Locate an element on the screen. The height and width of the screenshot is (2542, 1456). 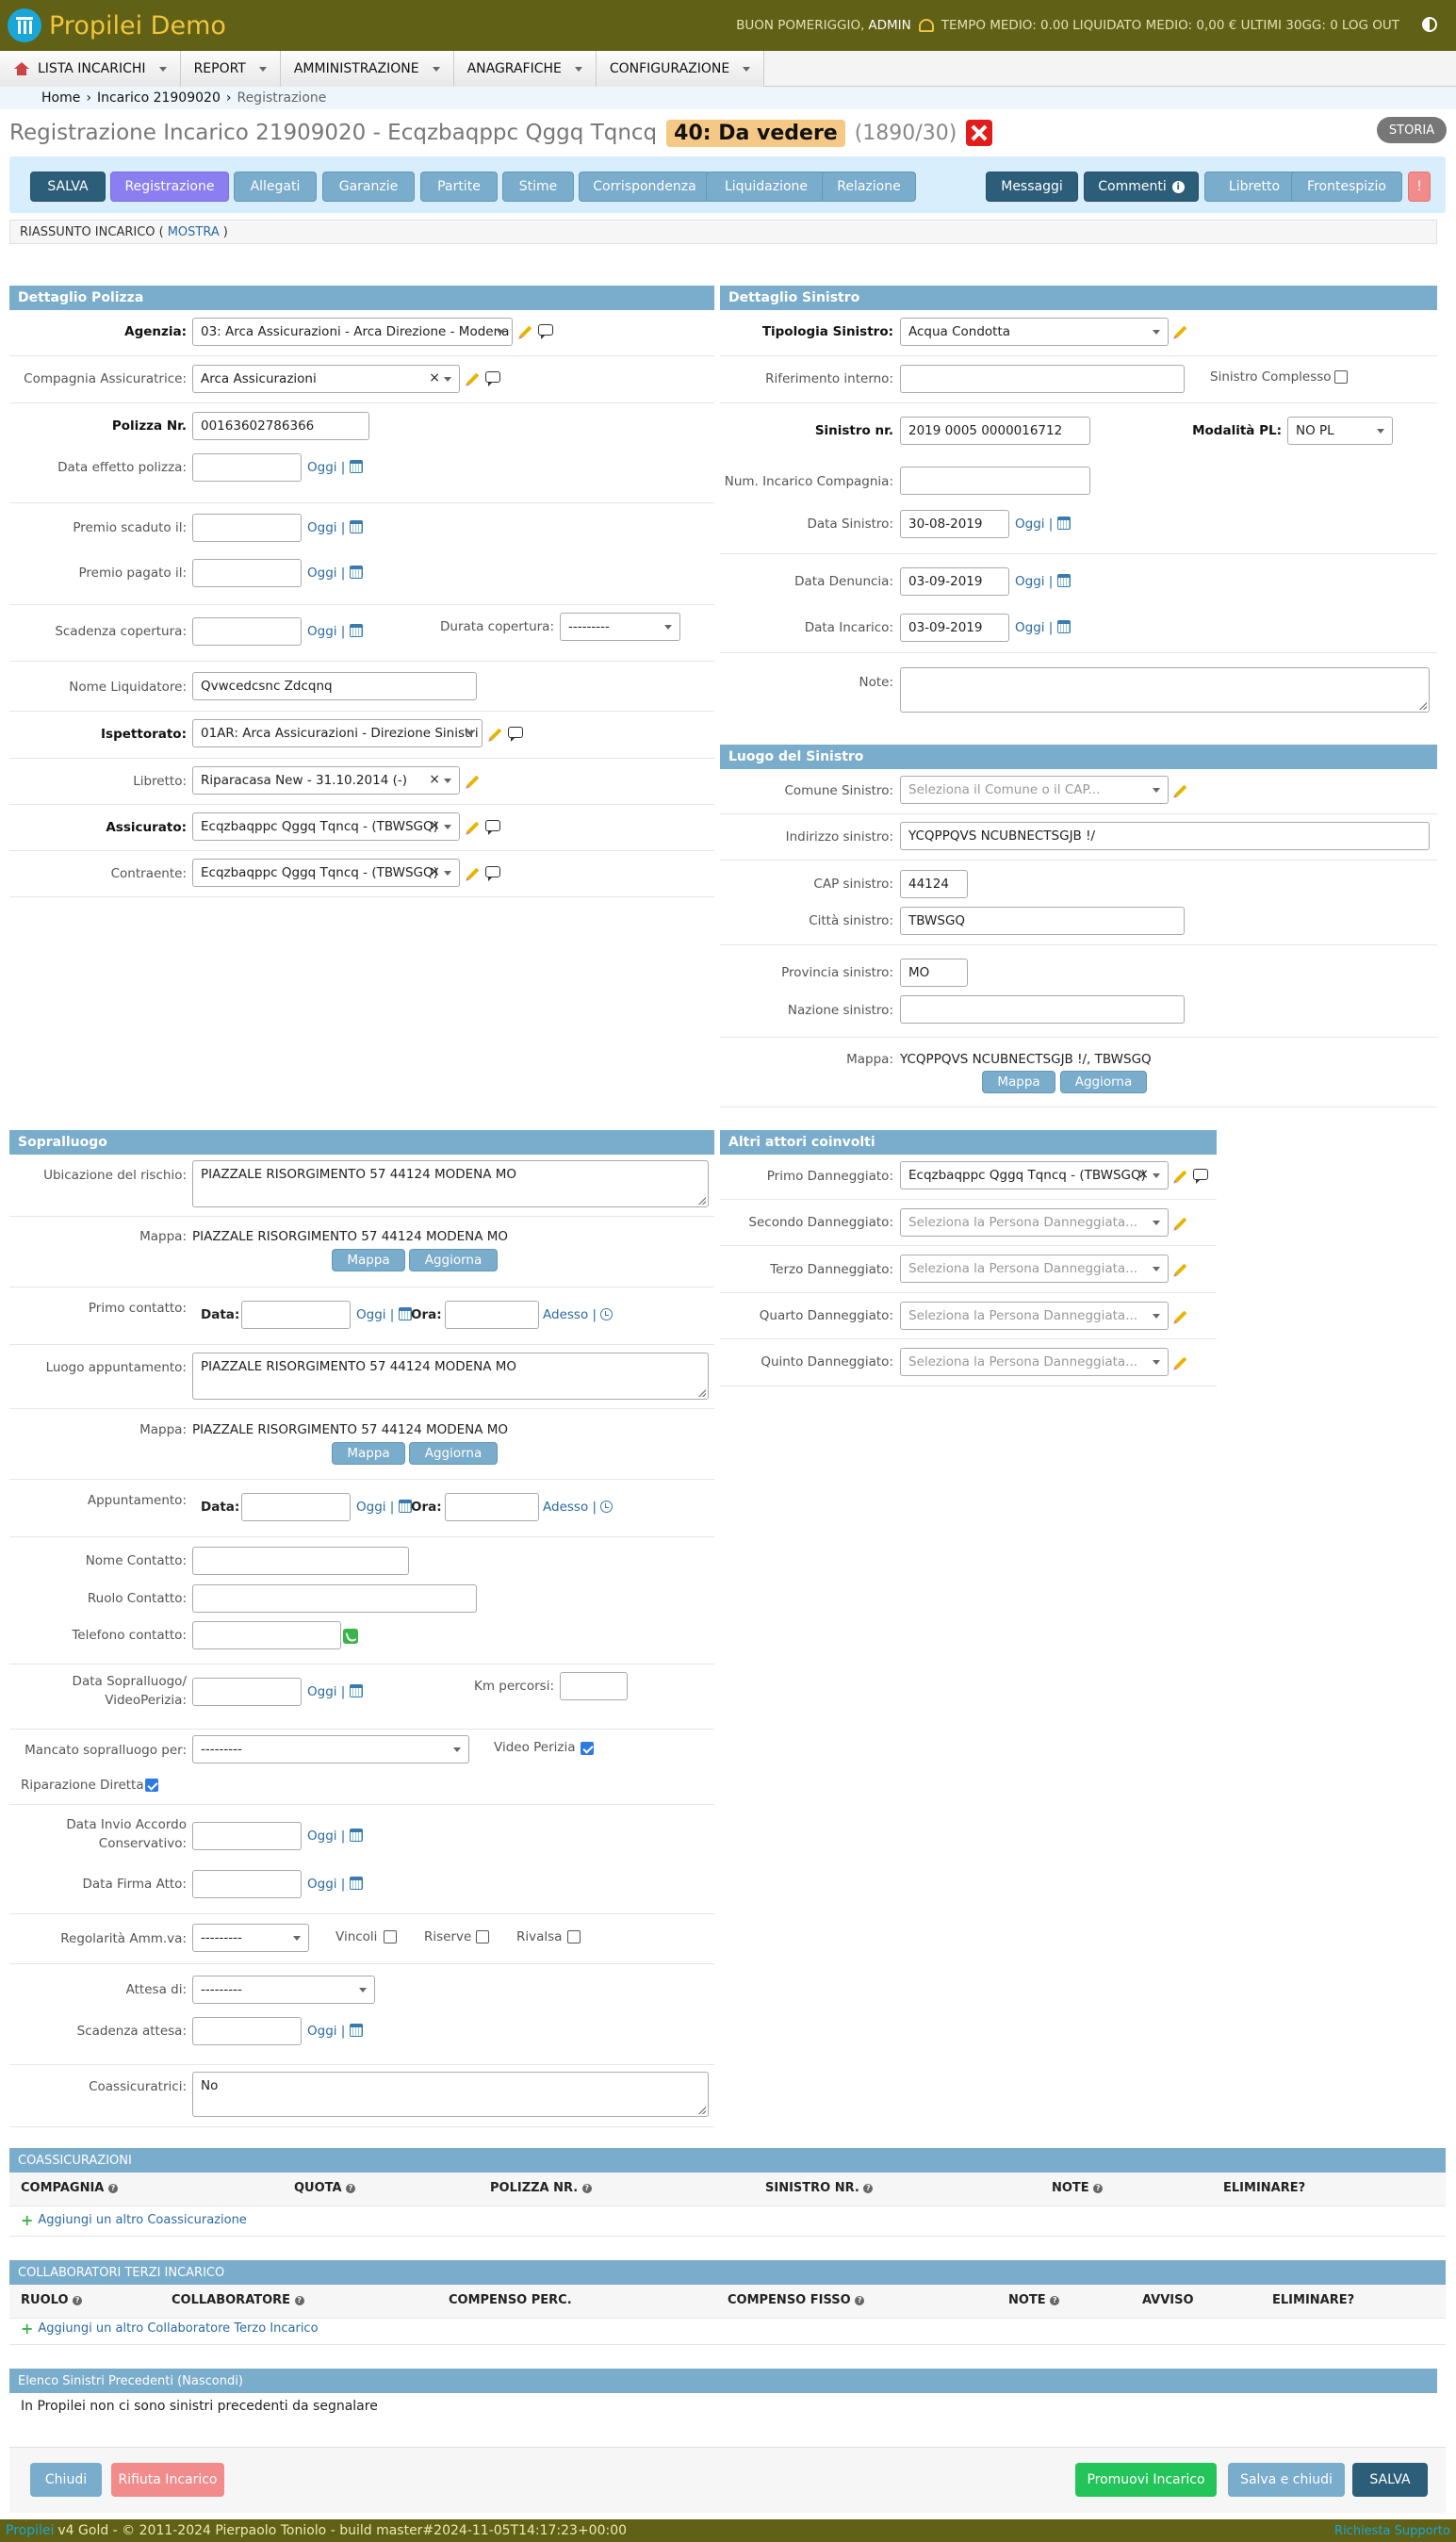
alert-button: ! is located at coordinates (1419, 187).